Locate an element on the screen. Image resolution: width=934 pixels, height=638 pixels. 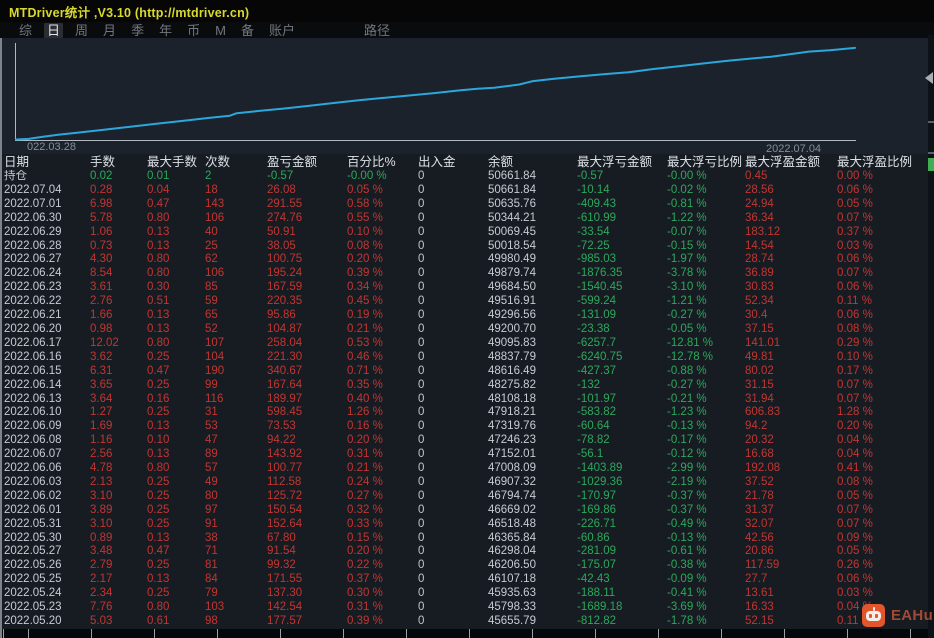
cell-0: 2022.06.10 is located at coordinates (33, 412).